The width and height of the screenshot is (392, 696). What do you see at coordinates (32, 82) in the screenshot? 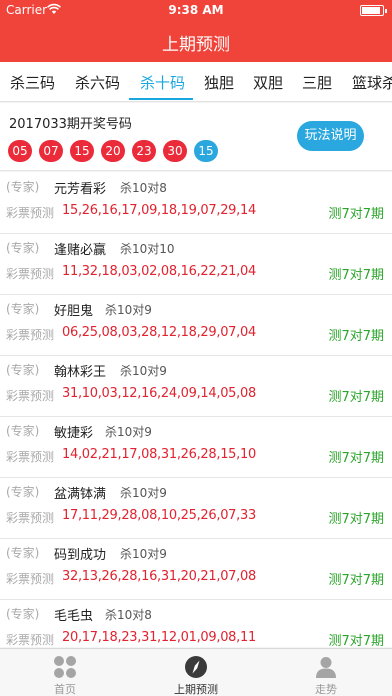
I see `tab-kill-three: 杀三码` at bounding box center [32, 82].